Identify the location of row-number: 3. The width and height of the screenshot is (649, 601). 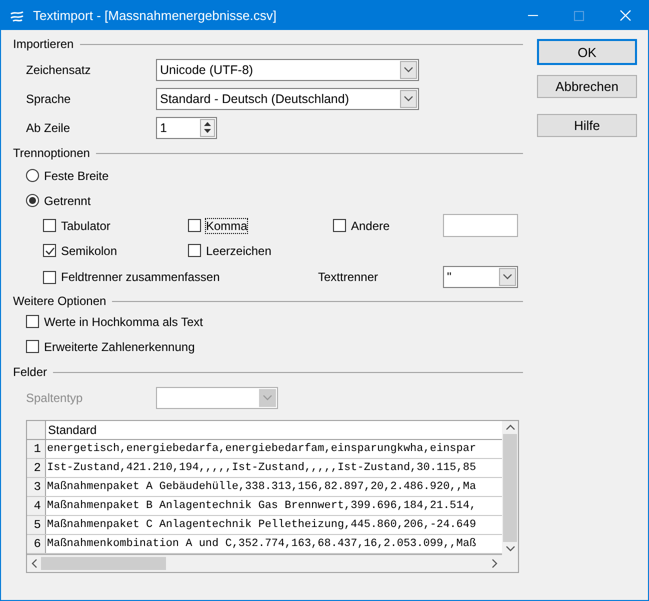
(36, 487).